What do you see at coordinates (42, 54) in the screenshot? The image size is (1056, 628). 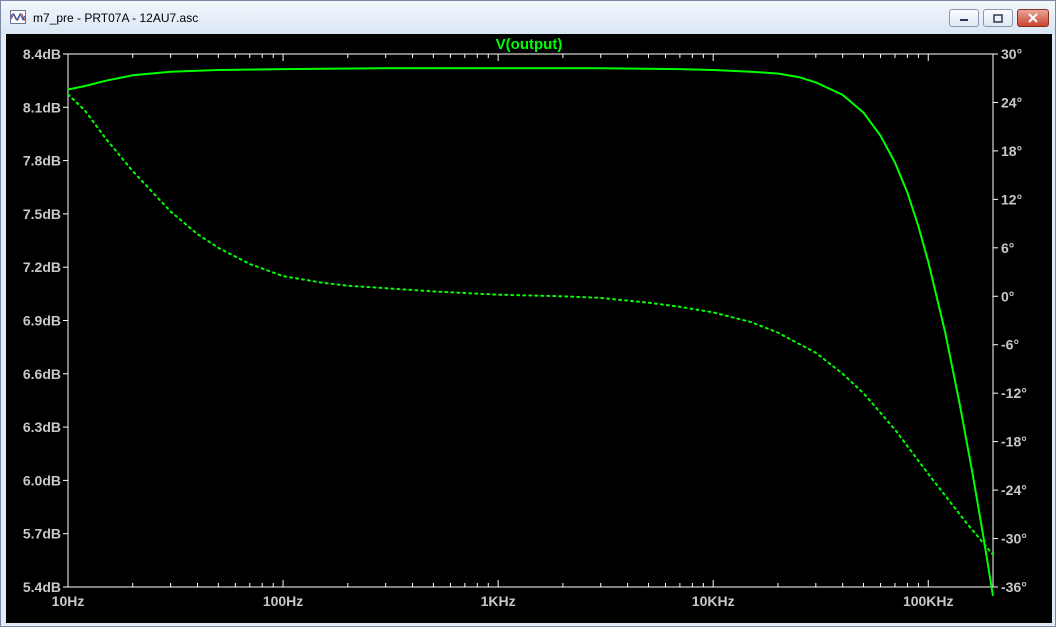 I see `y-left-tick-label: 8.4dB` at bounding box center [42, 54].